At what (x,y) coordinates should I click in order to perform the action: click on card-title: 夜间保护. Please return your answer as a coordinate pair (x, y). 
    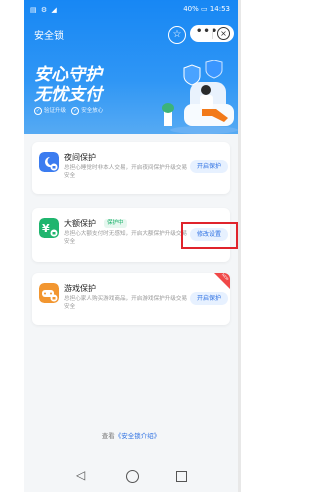
    Looking at the image, I should click on (80, 157).